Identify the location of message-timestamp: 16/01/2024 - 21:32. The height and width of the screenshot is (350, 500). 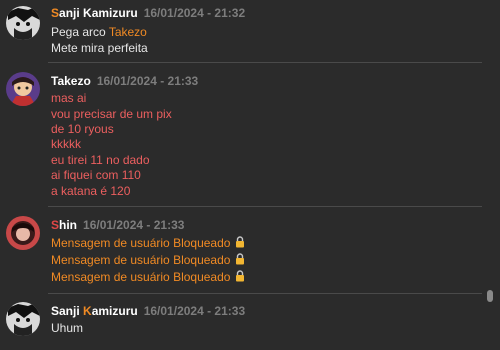
(194, 13).